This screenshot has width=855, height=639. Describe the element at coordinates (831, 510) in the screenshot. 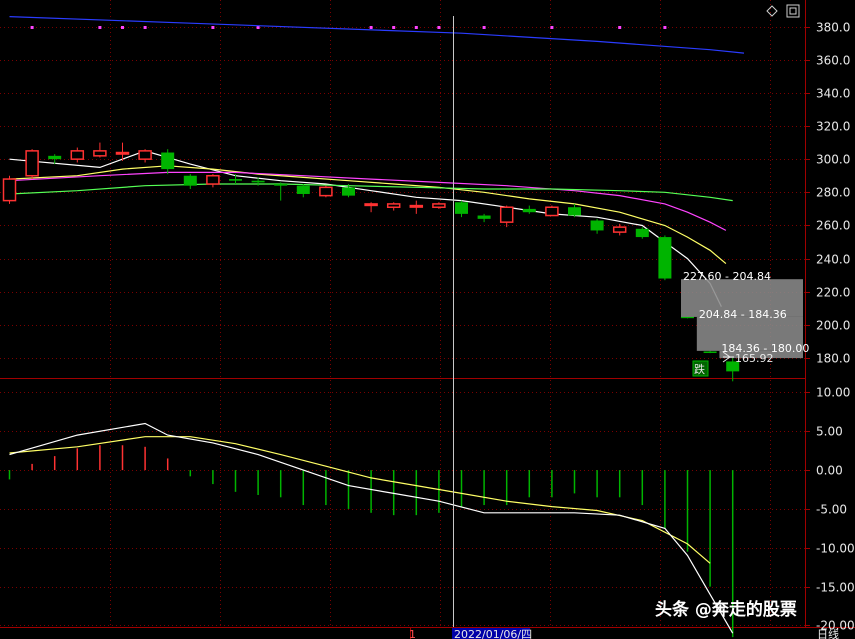

I see `macd-tick-label: -5.00` at that location.